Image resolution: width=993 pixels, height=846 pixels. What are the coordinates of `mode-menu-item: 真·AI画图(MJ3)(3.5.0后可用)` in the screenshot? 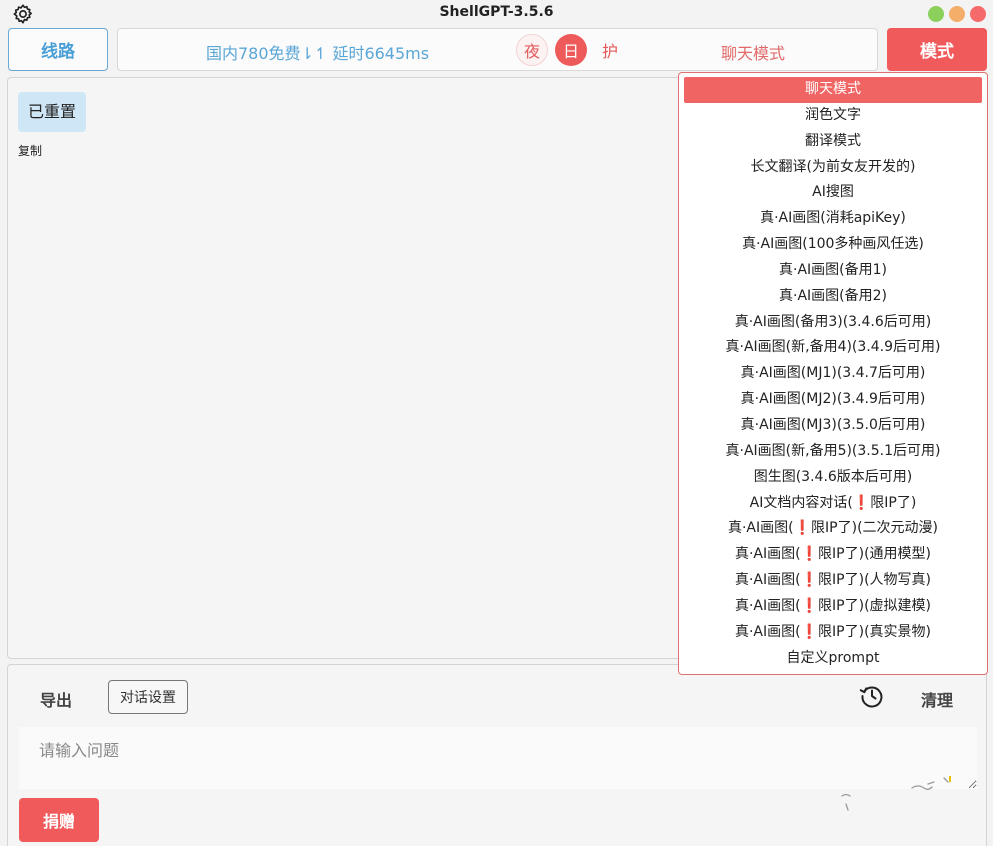 It's located at (833, 426).